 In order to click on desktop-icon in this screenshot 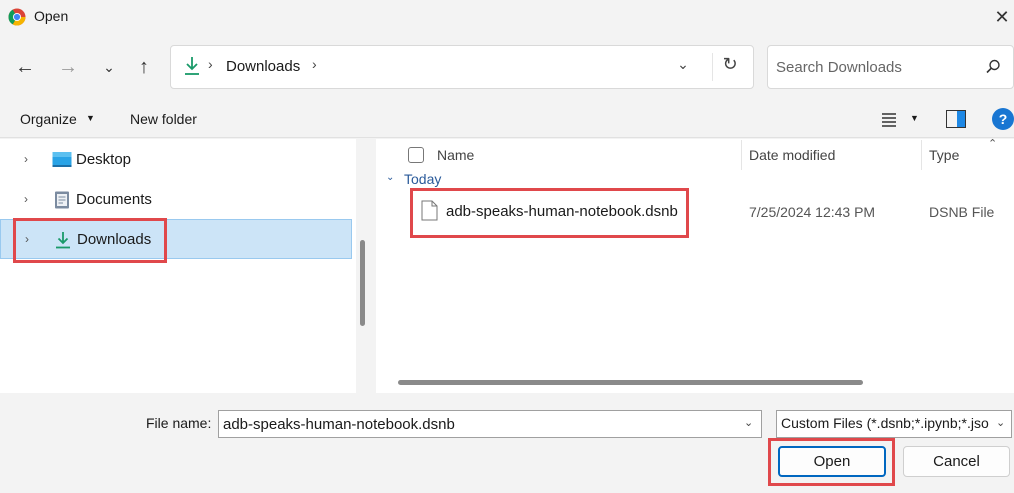, I will do `click(62, 159)`.